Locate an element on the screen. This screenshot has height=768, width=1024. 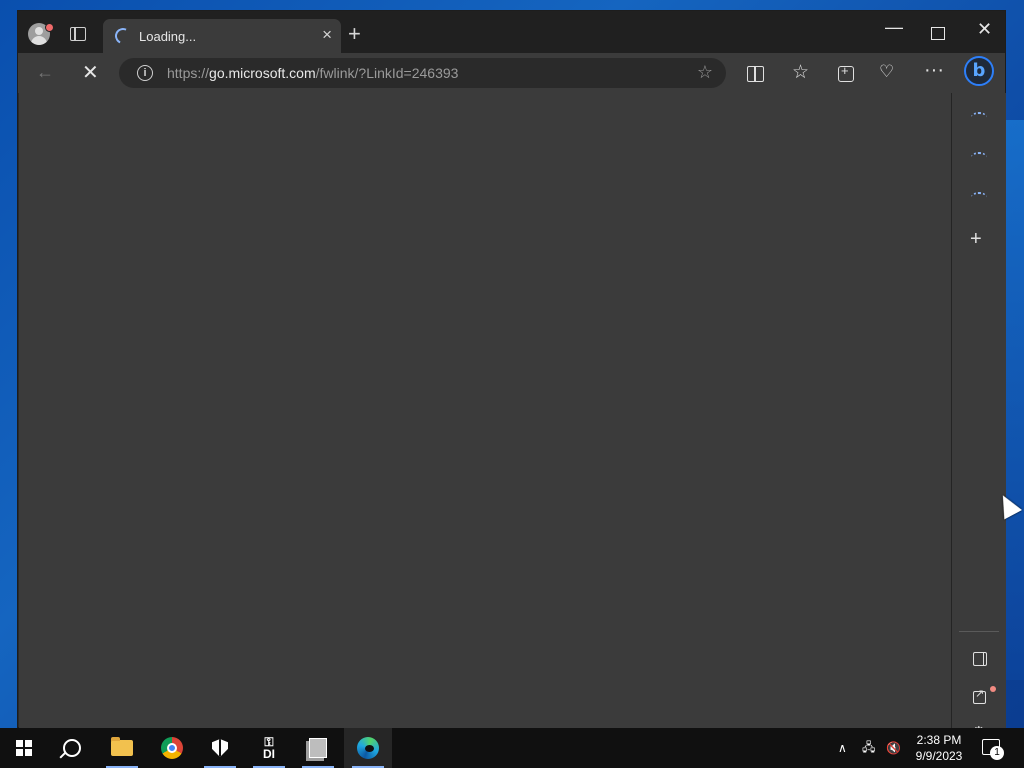
documents-button is located at coordinates (318, 748).